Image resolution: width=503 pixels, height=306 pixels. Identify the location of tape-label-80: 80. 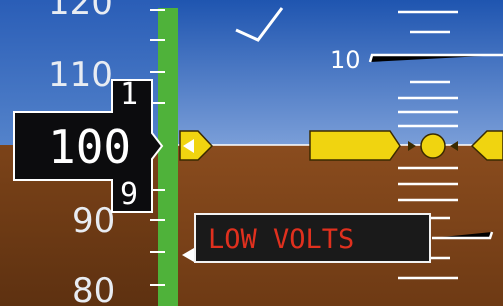
(93, 288).